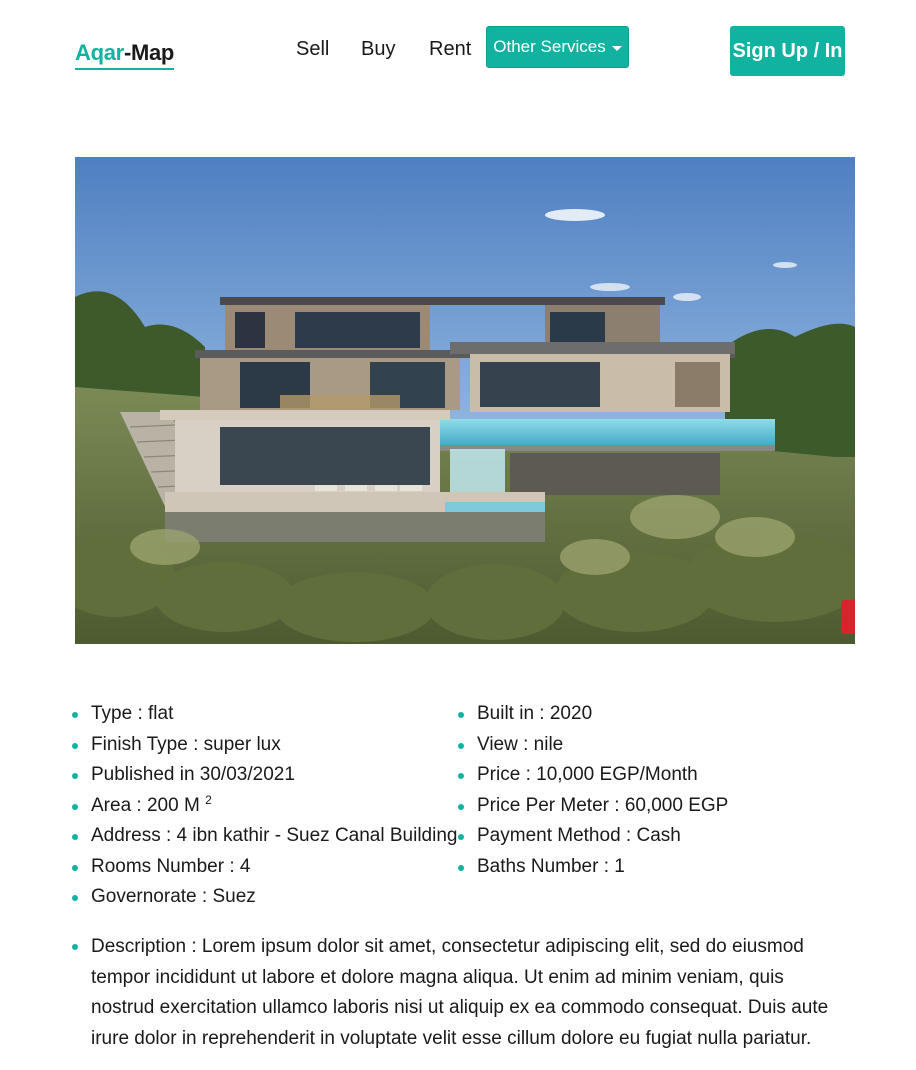  I want to click on logo-accent-text: Aqar, so click(99, 52).